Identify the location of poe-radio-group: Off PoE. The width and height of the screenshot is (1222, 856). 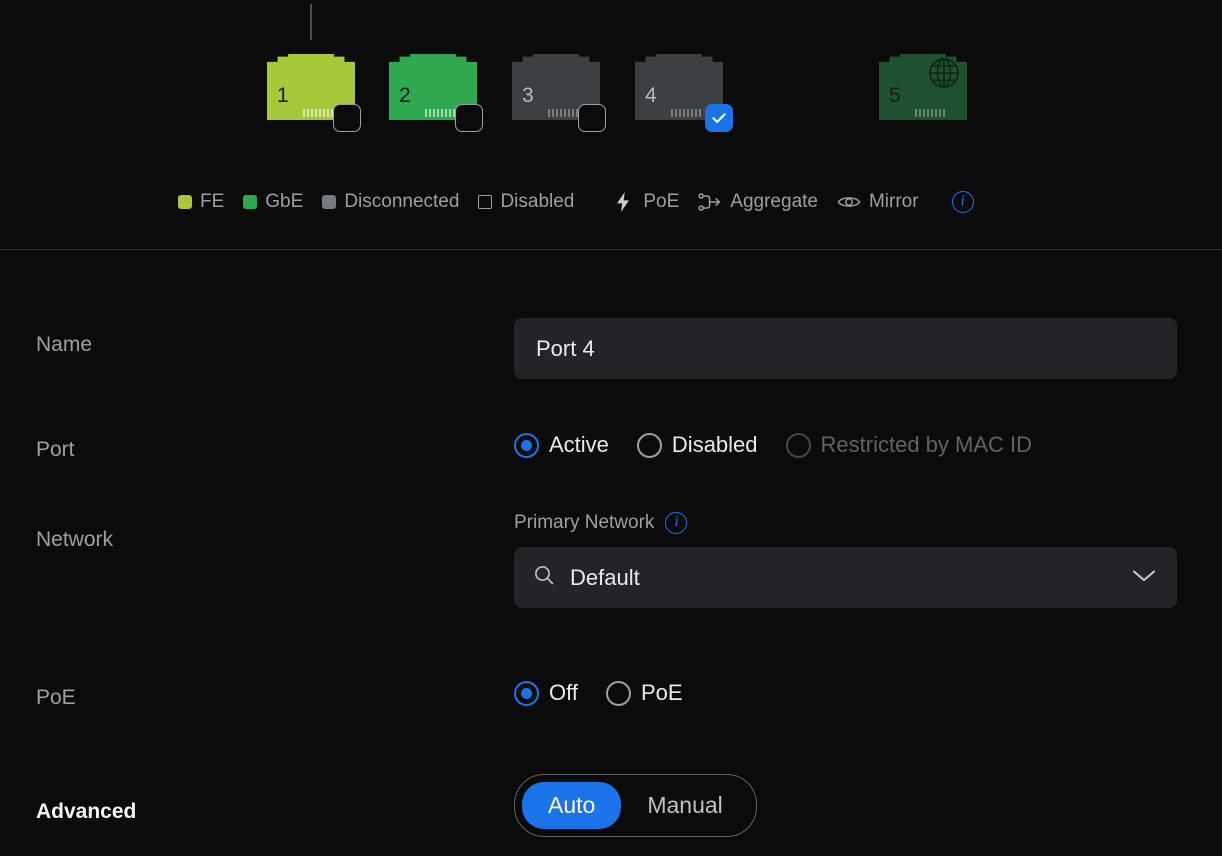
(598, 693).